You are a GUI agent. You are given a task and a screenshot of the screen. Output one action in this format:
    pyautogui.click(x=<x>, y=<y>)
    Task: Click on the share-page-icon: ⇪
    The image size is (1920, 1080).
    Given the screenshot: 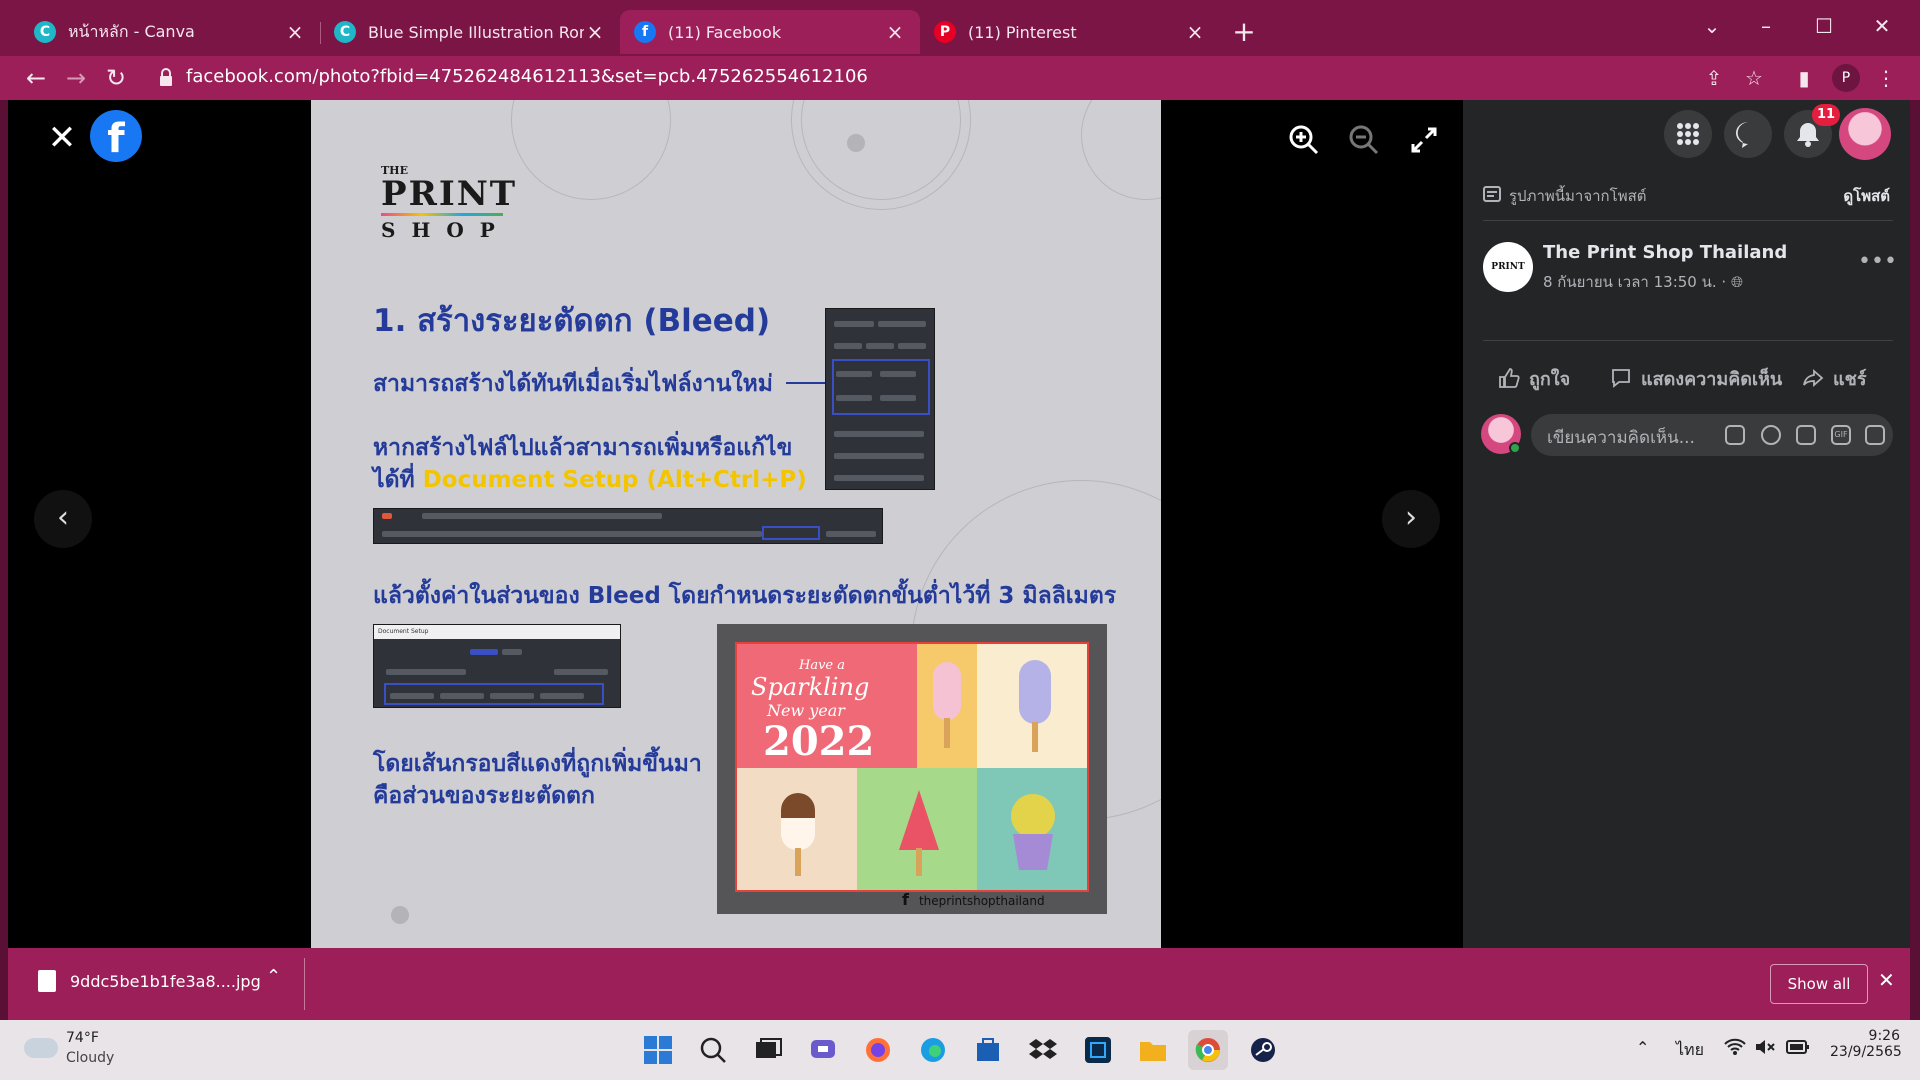 What is the action you would take?
    pyautogui.click(x=1714, y=78)
    